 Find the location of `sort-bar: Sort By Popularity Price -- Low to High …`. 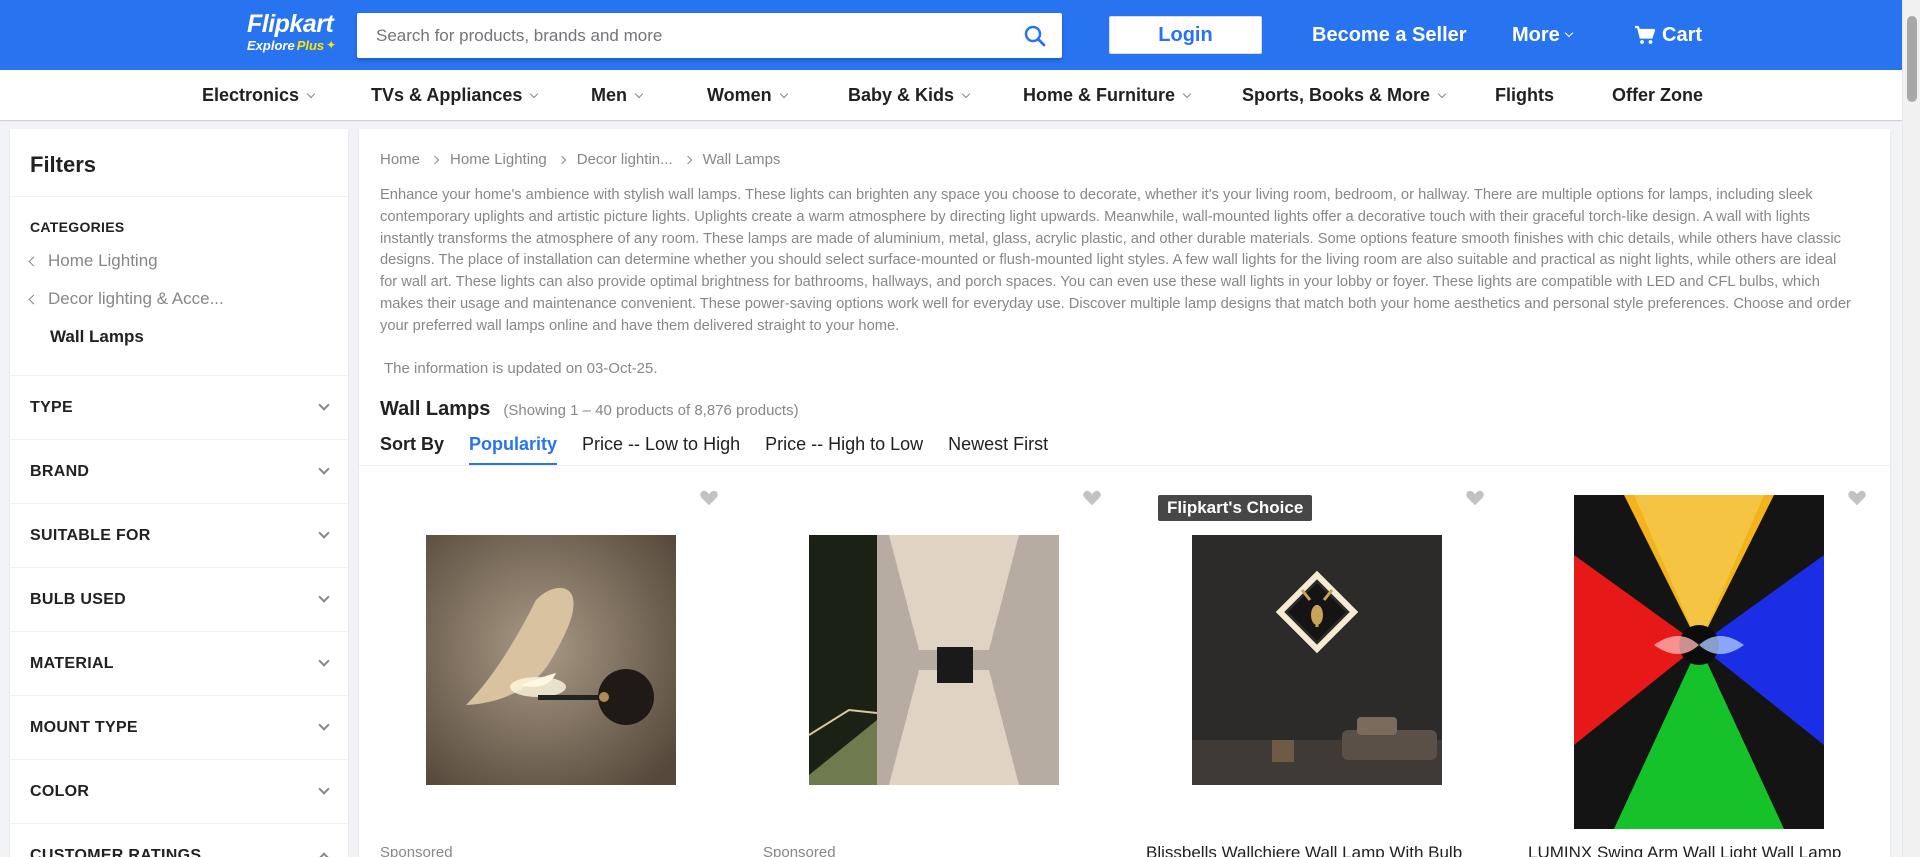

sort-bar: Sort By Popularity Price -- Low to High … is located at coordinates (714, 453).